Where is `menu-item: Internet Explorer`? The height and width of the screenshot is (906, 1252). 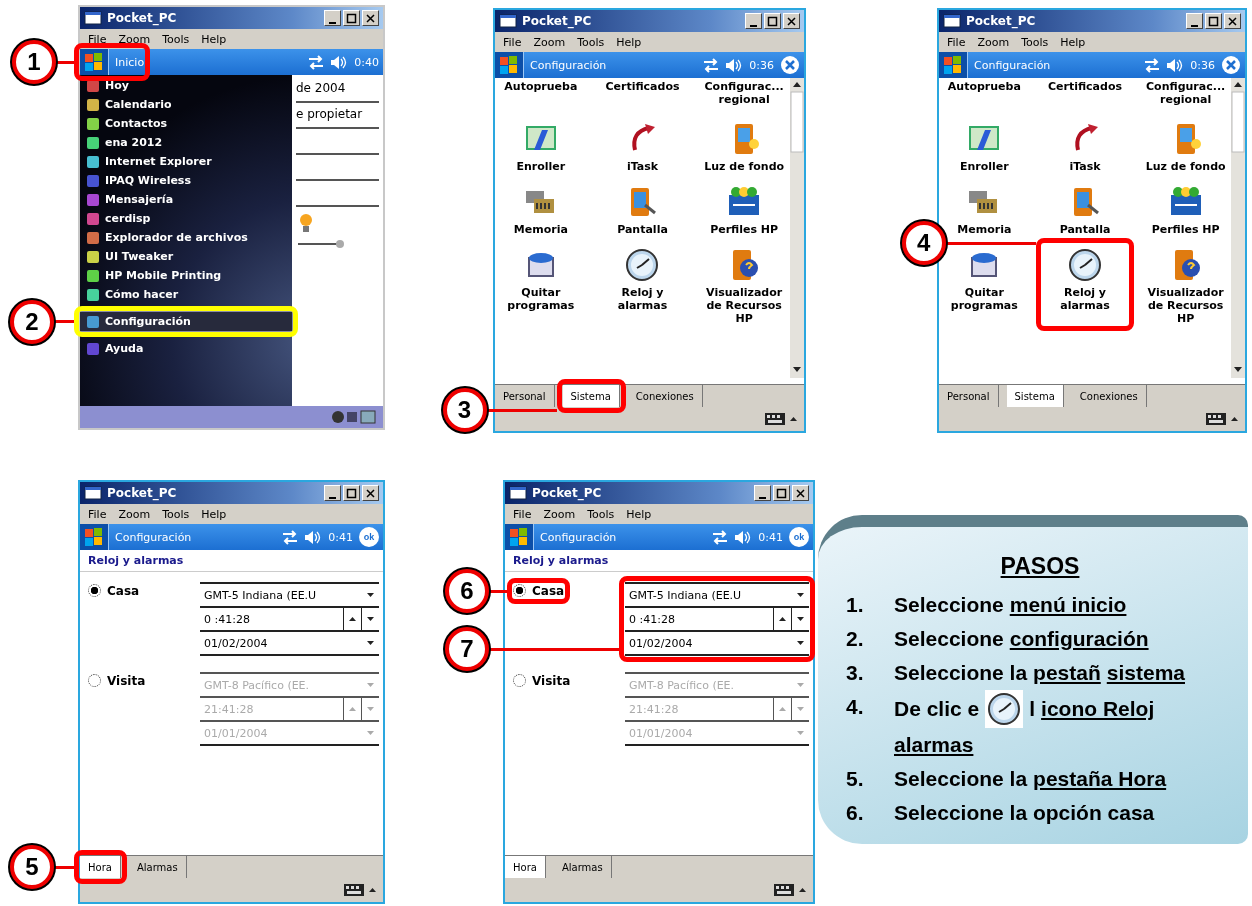
menu-item: Internet Explorer is located at coordinates (186, 161).